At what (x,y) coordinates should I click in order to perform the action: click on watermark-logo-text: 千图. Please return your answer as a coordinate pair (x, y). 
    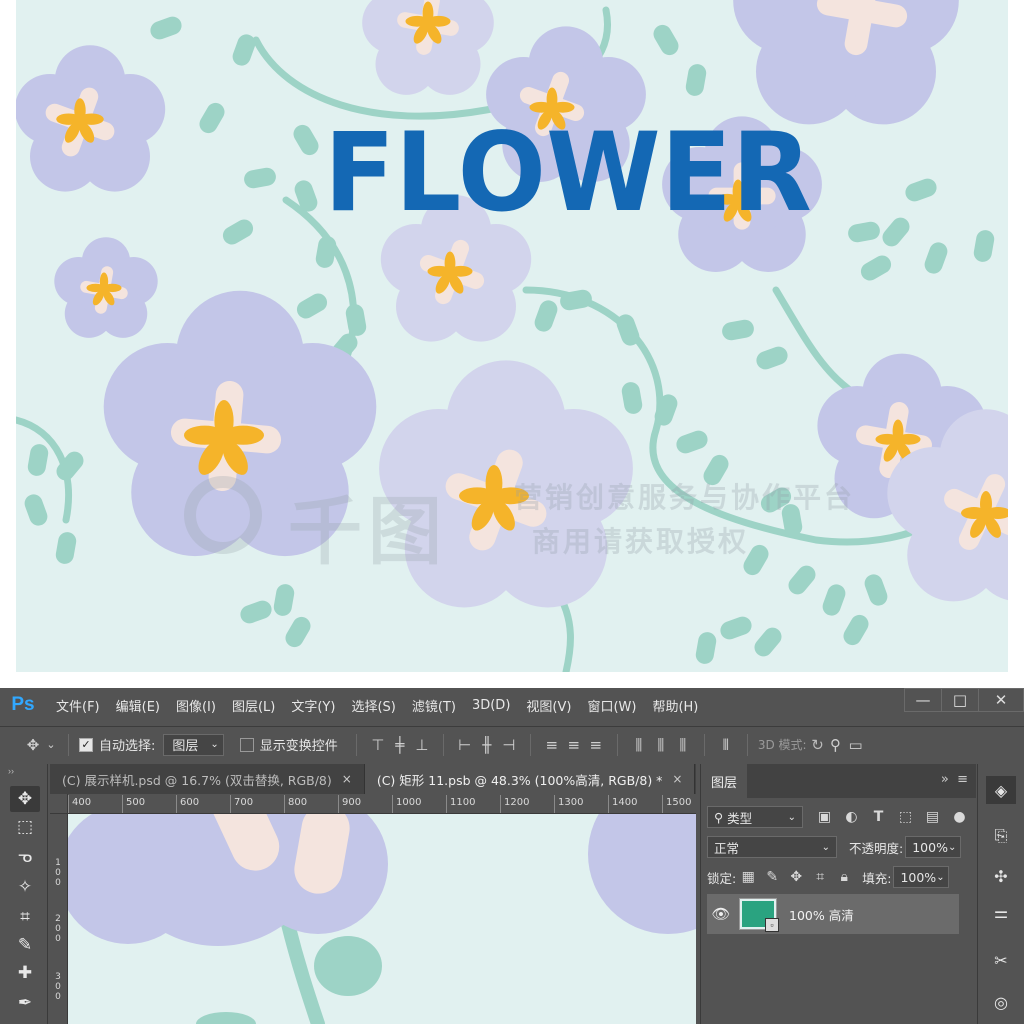
    Looking at the image, I should click on (368, 532).